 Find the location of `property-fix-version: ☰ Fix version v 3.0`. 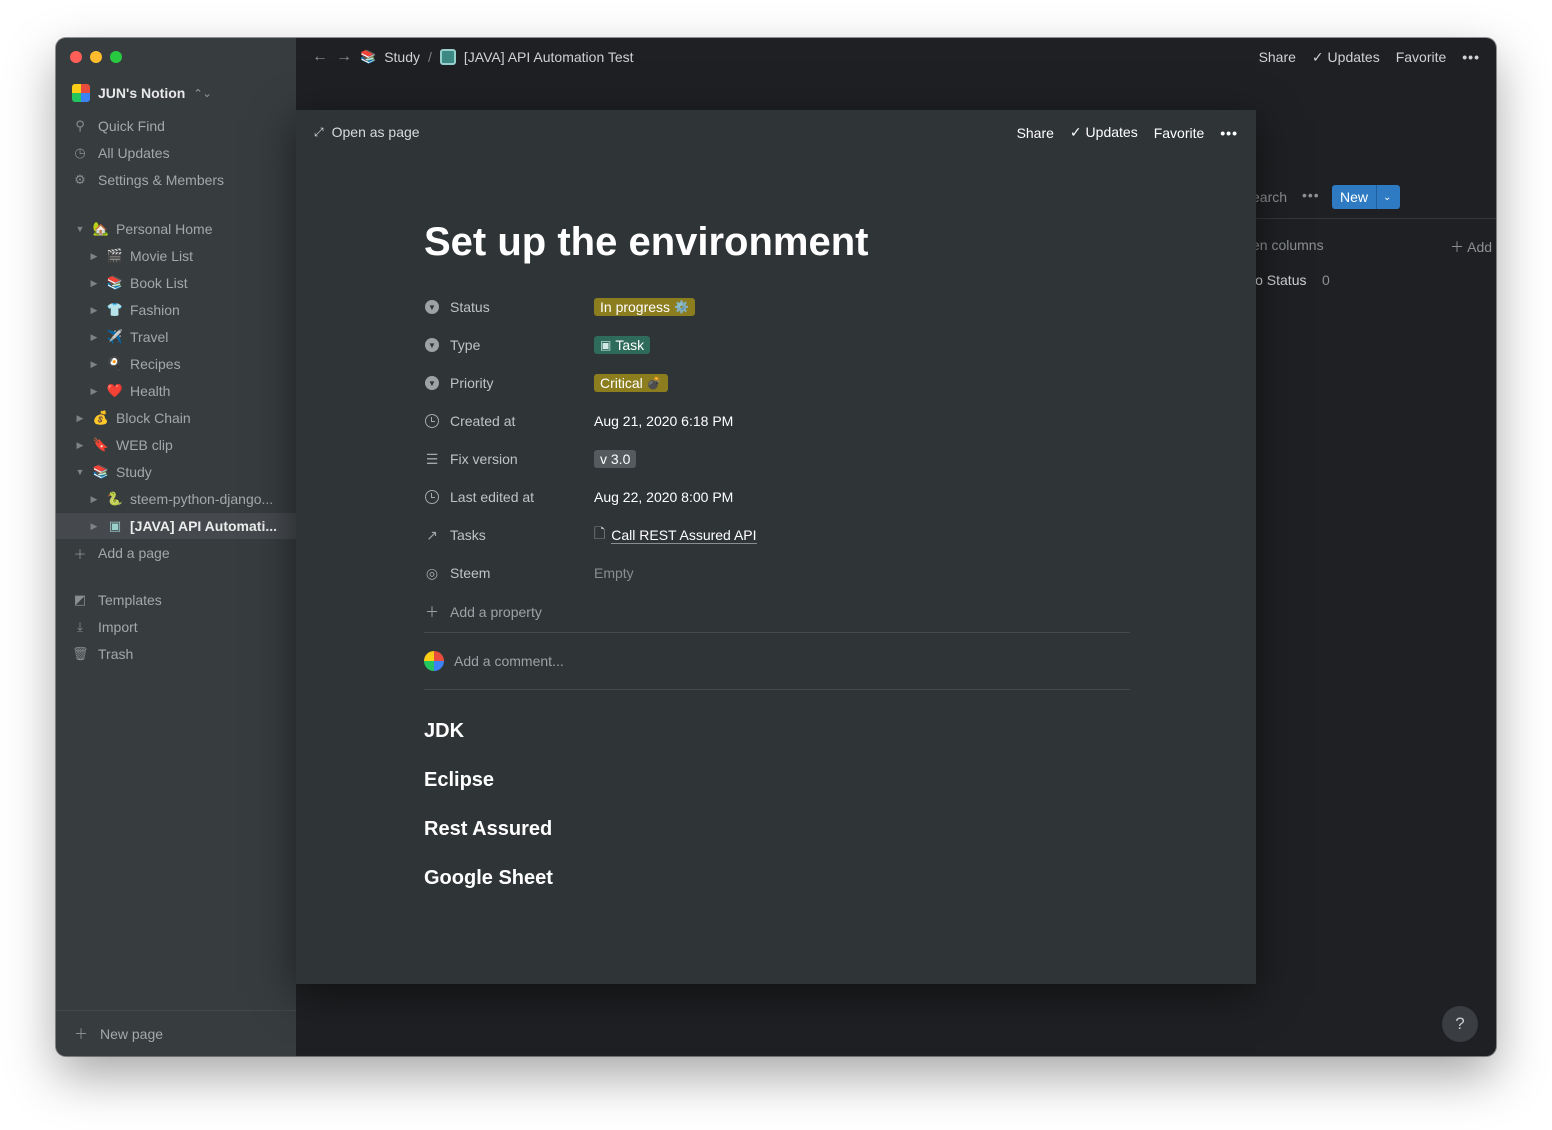

property-fix-version: ☰ Fix version v 3.0 is located at coordinates (777, 459).